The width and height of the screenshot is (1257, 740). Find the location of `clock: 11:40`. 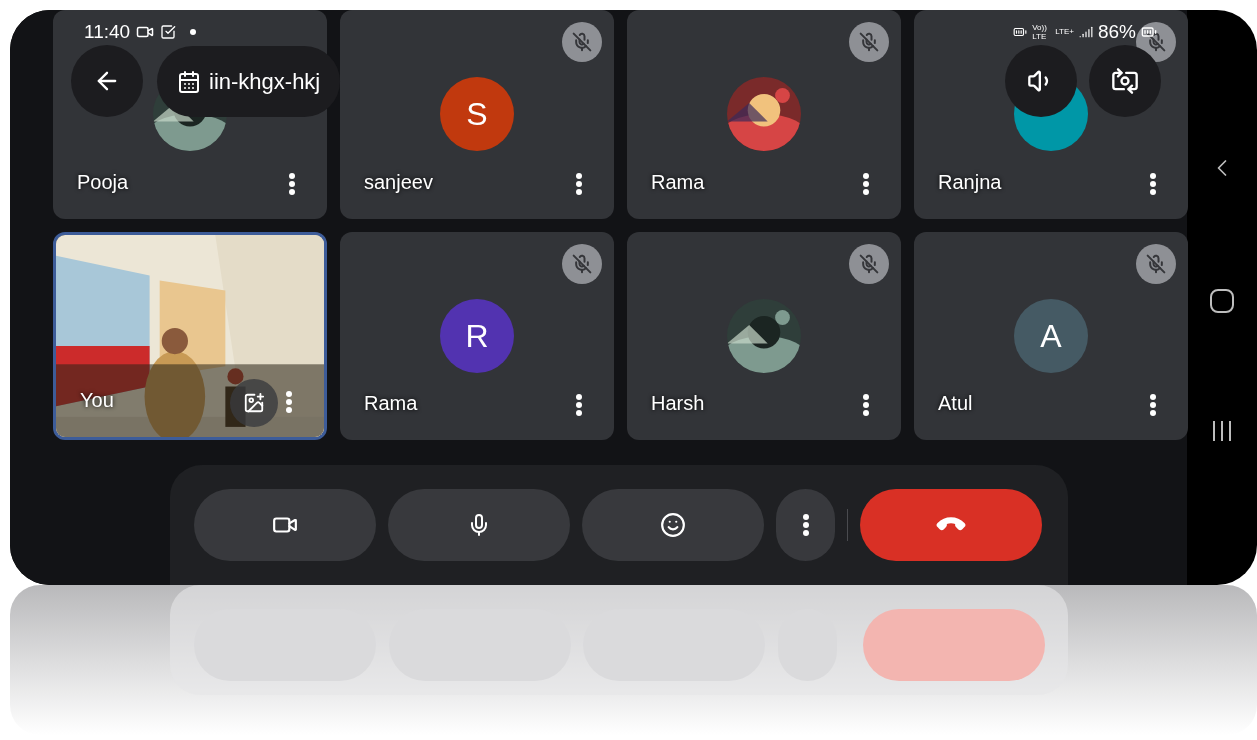

clock: 11:40 is located at coordinates (107, 32).